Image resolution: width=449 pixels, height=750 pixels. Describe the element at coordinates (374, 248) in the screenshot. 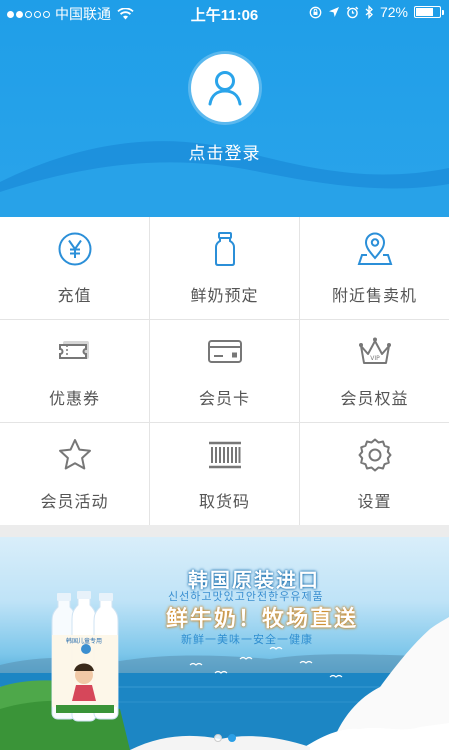

I see `location-pin-icon` at that location.